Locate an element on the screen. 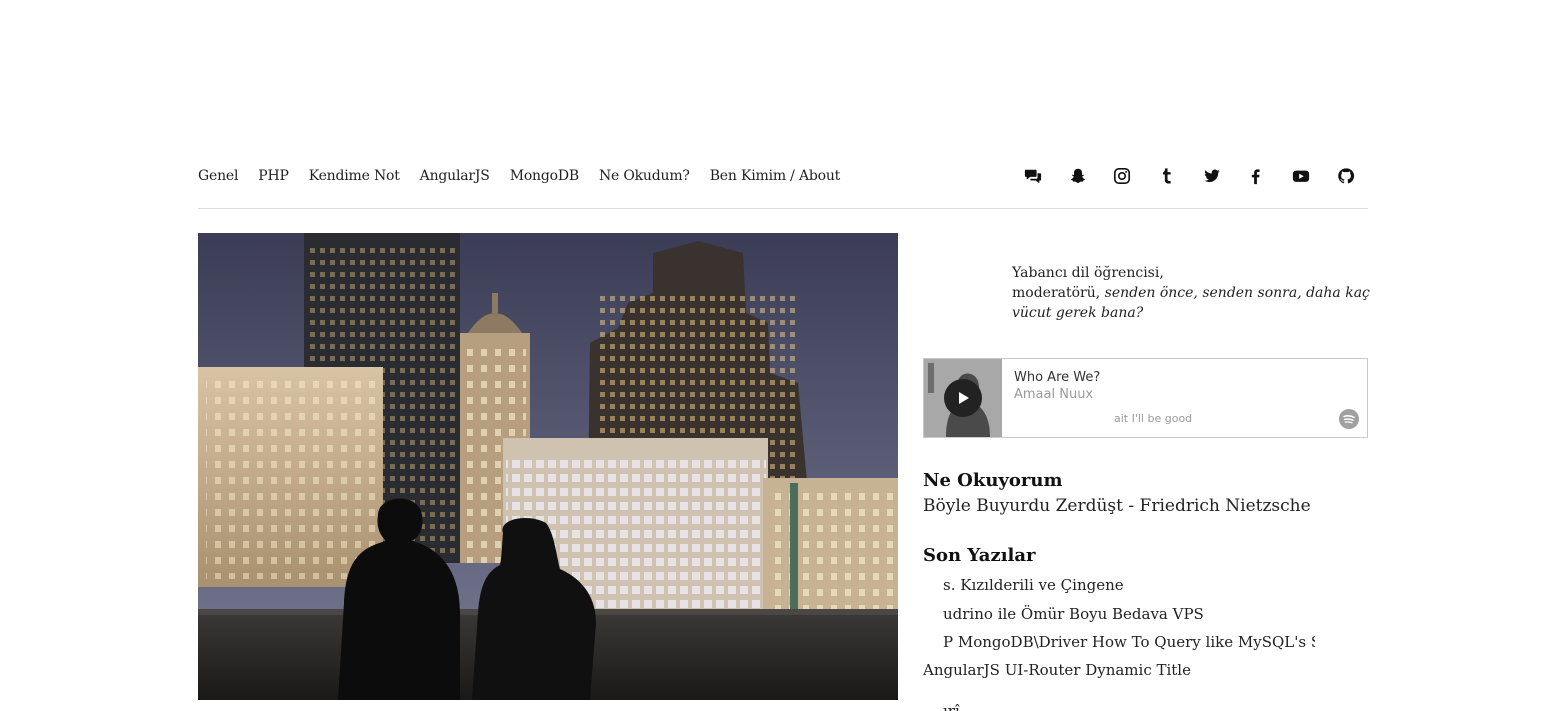 This screenshot has width=1561, height=711. nav-item-angularjs: AngularJS is located at coordinates (455, 176).